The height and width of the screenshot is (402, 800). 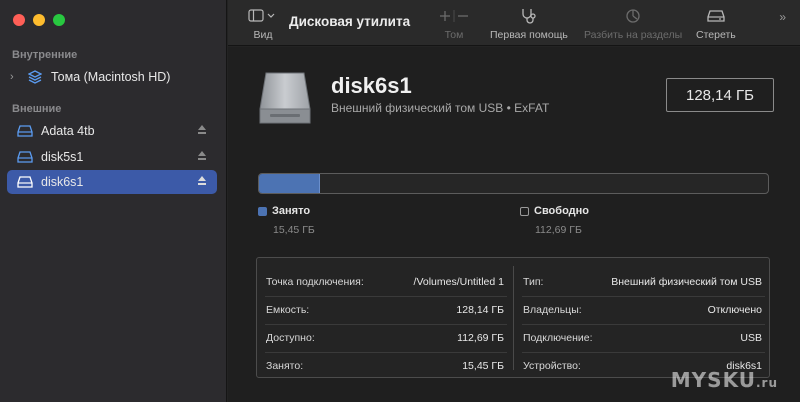 What do you see at coordinates (16, 77) in the screenshot?
I see `chevron-right-icon: ›` at bounding box center [16, 77].